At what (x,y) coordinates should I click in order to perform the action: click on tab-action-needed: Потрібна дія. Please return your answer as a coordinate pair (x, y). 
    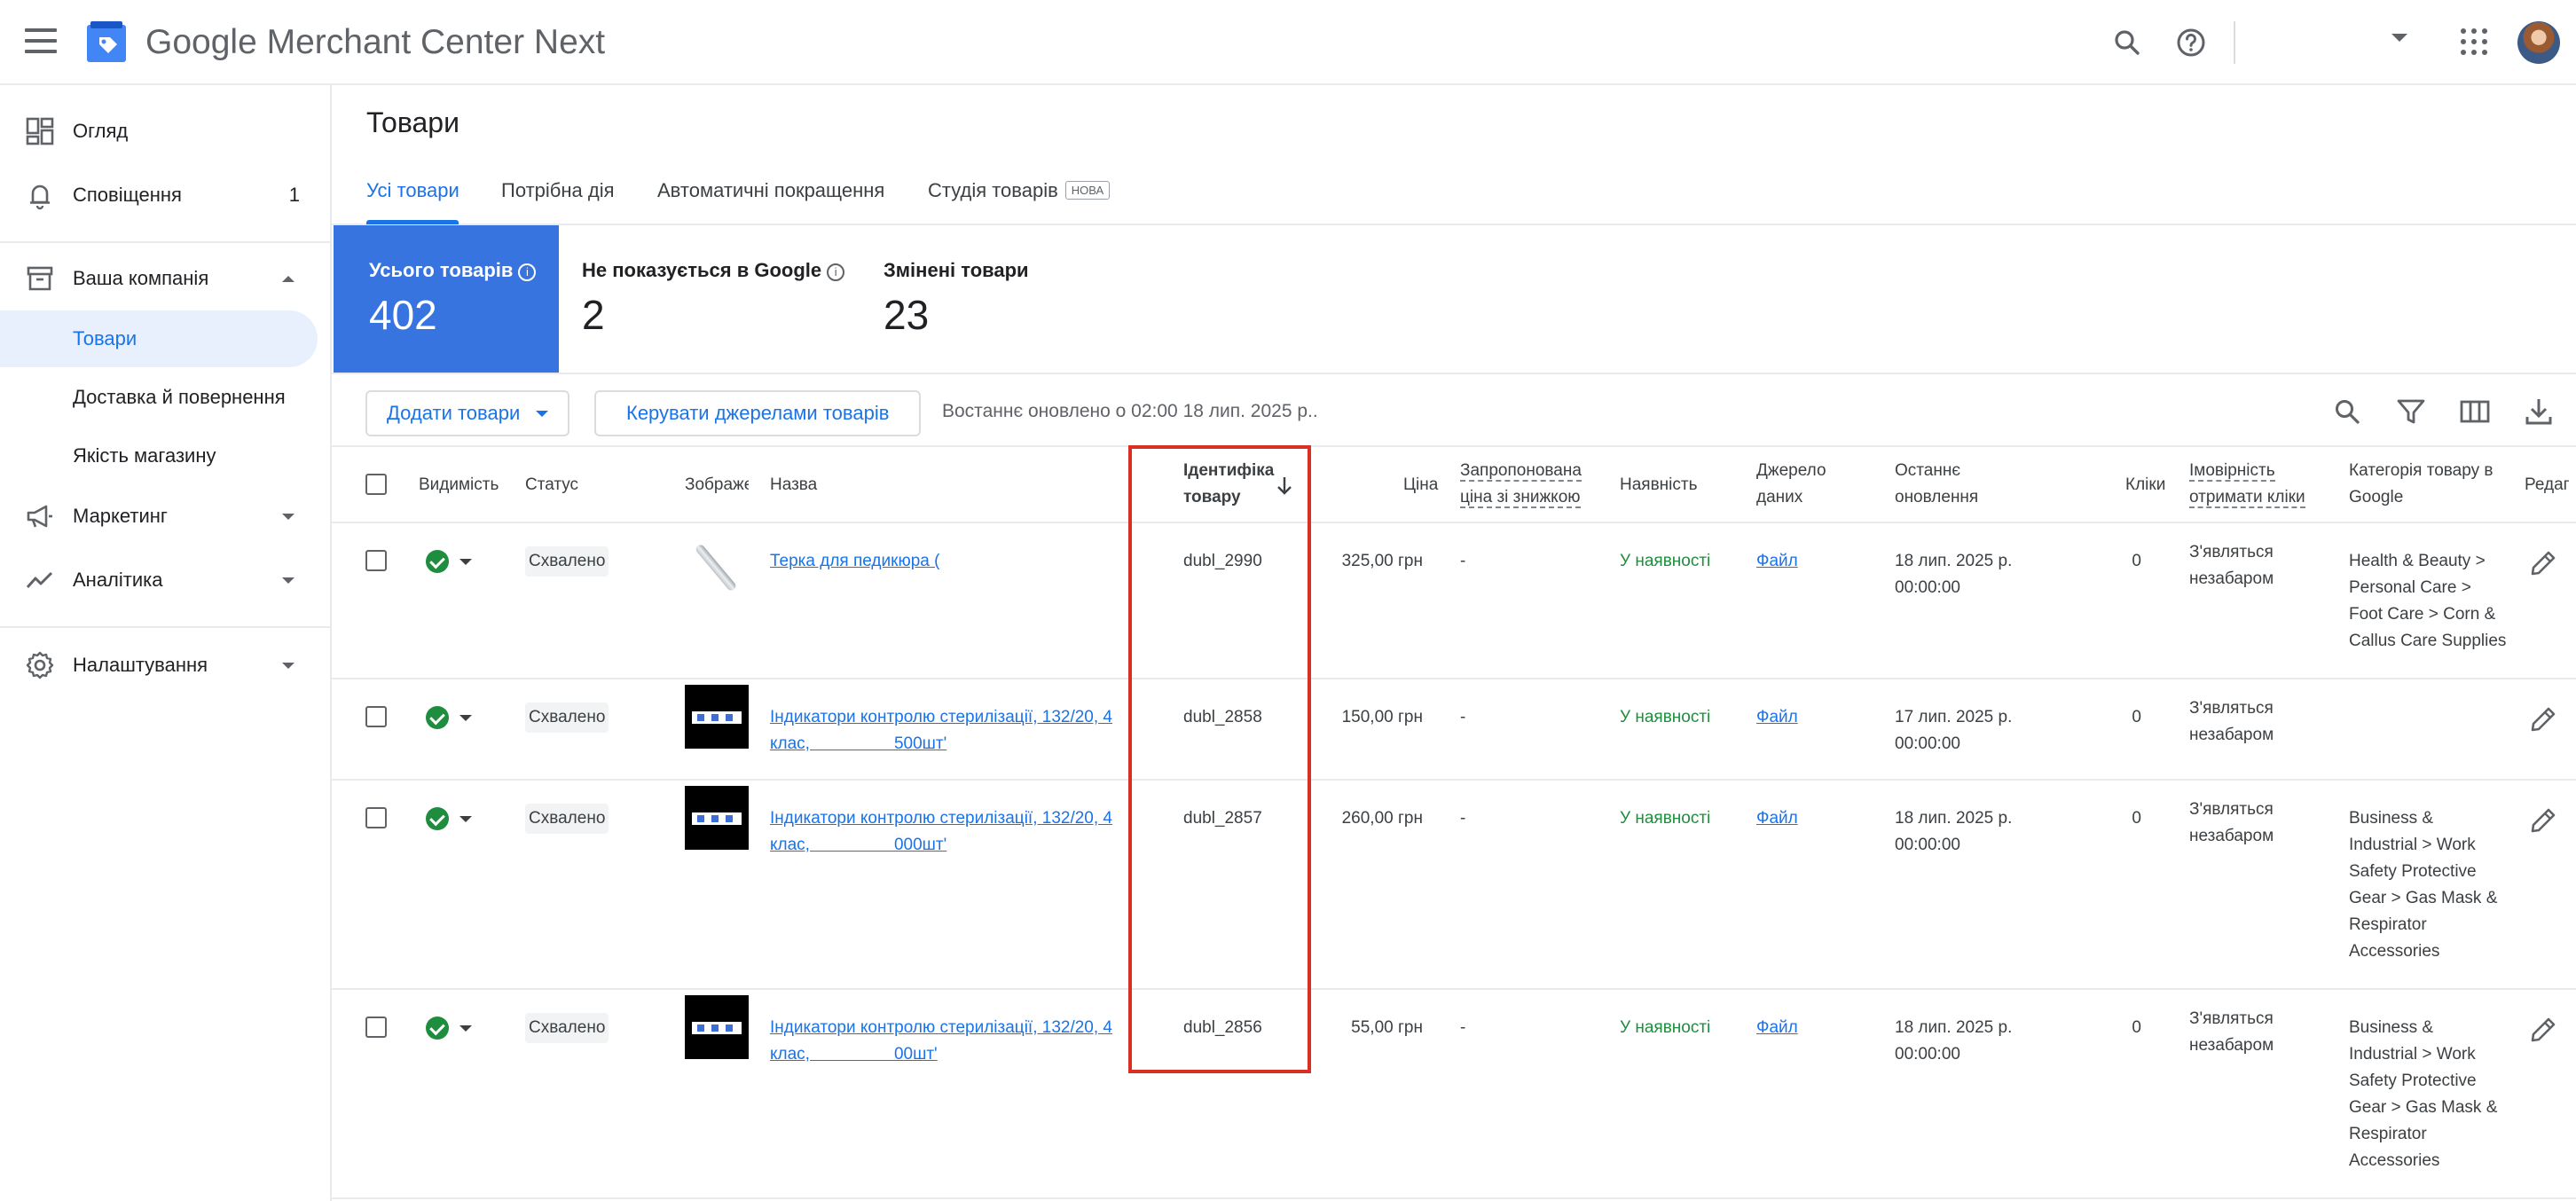
    Looking at the image, I should click on (558, 190).